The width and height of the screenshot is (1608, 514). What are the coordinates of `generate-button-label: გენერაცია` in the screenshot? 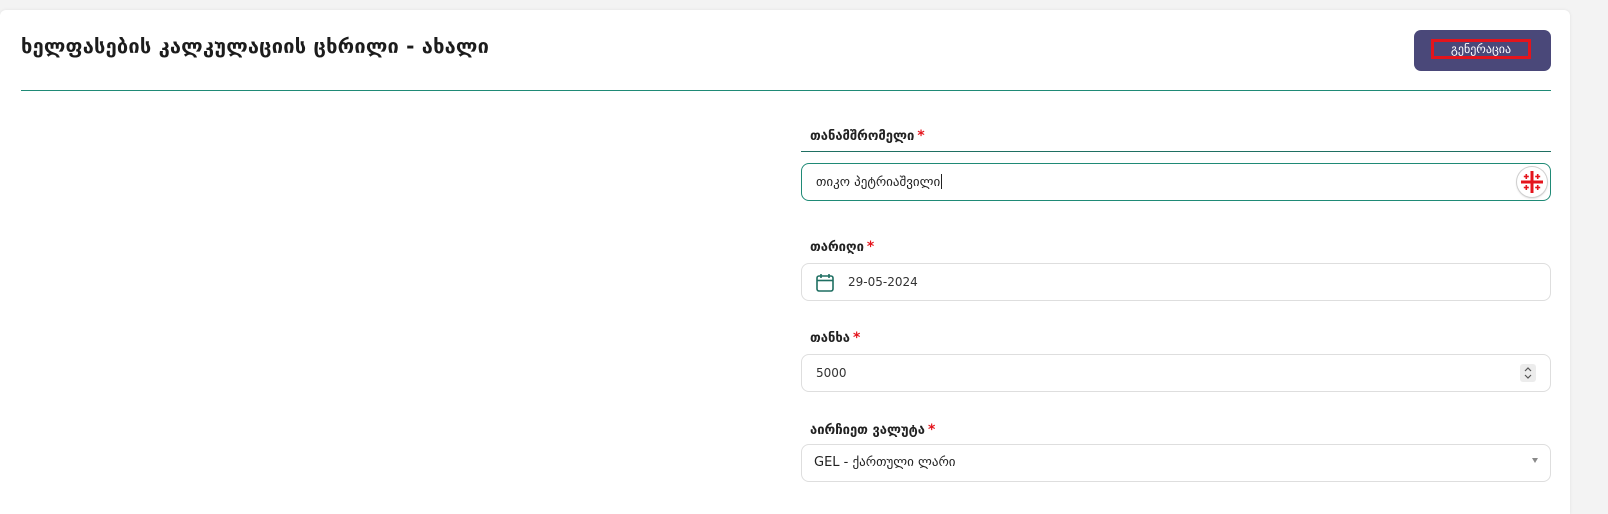 It's located at (1481, 49).